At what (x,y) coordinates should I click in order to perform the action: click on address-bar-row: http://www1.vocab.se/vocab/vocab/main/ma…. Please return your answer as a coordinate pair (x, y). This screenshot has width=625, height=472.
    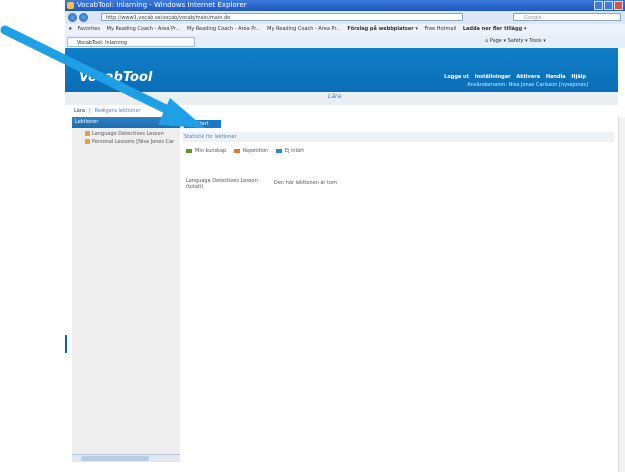
    Looking at the image, I should click on (345, 17).